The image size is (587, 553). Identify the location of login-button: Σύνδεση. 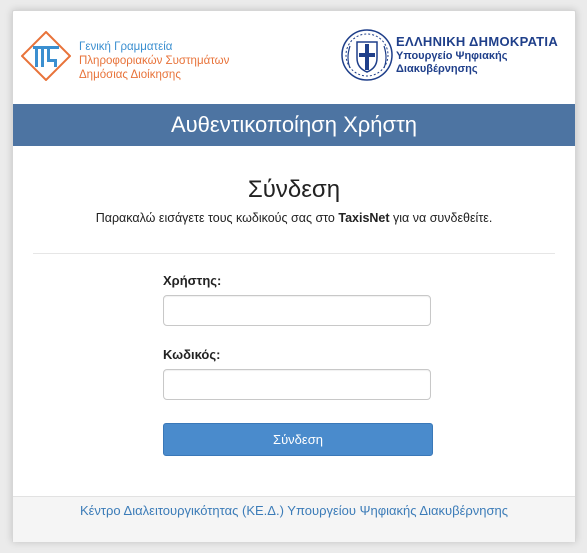
(298, 439).